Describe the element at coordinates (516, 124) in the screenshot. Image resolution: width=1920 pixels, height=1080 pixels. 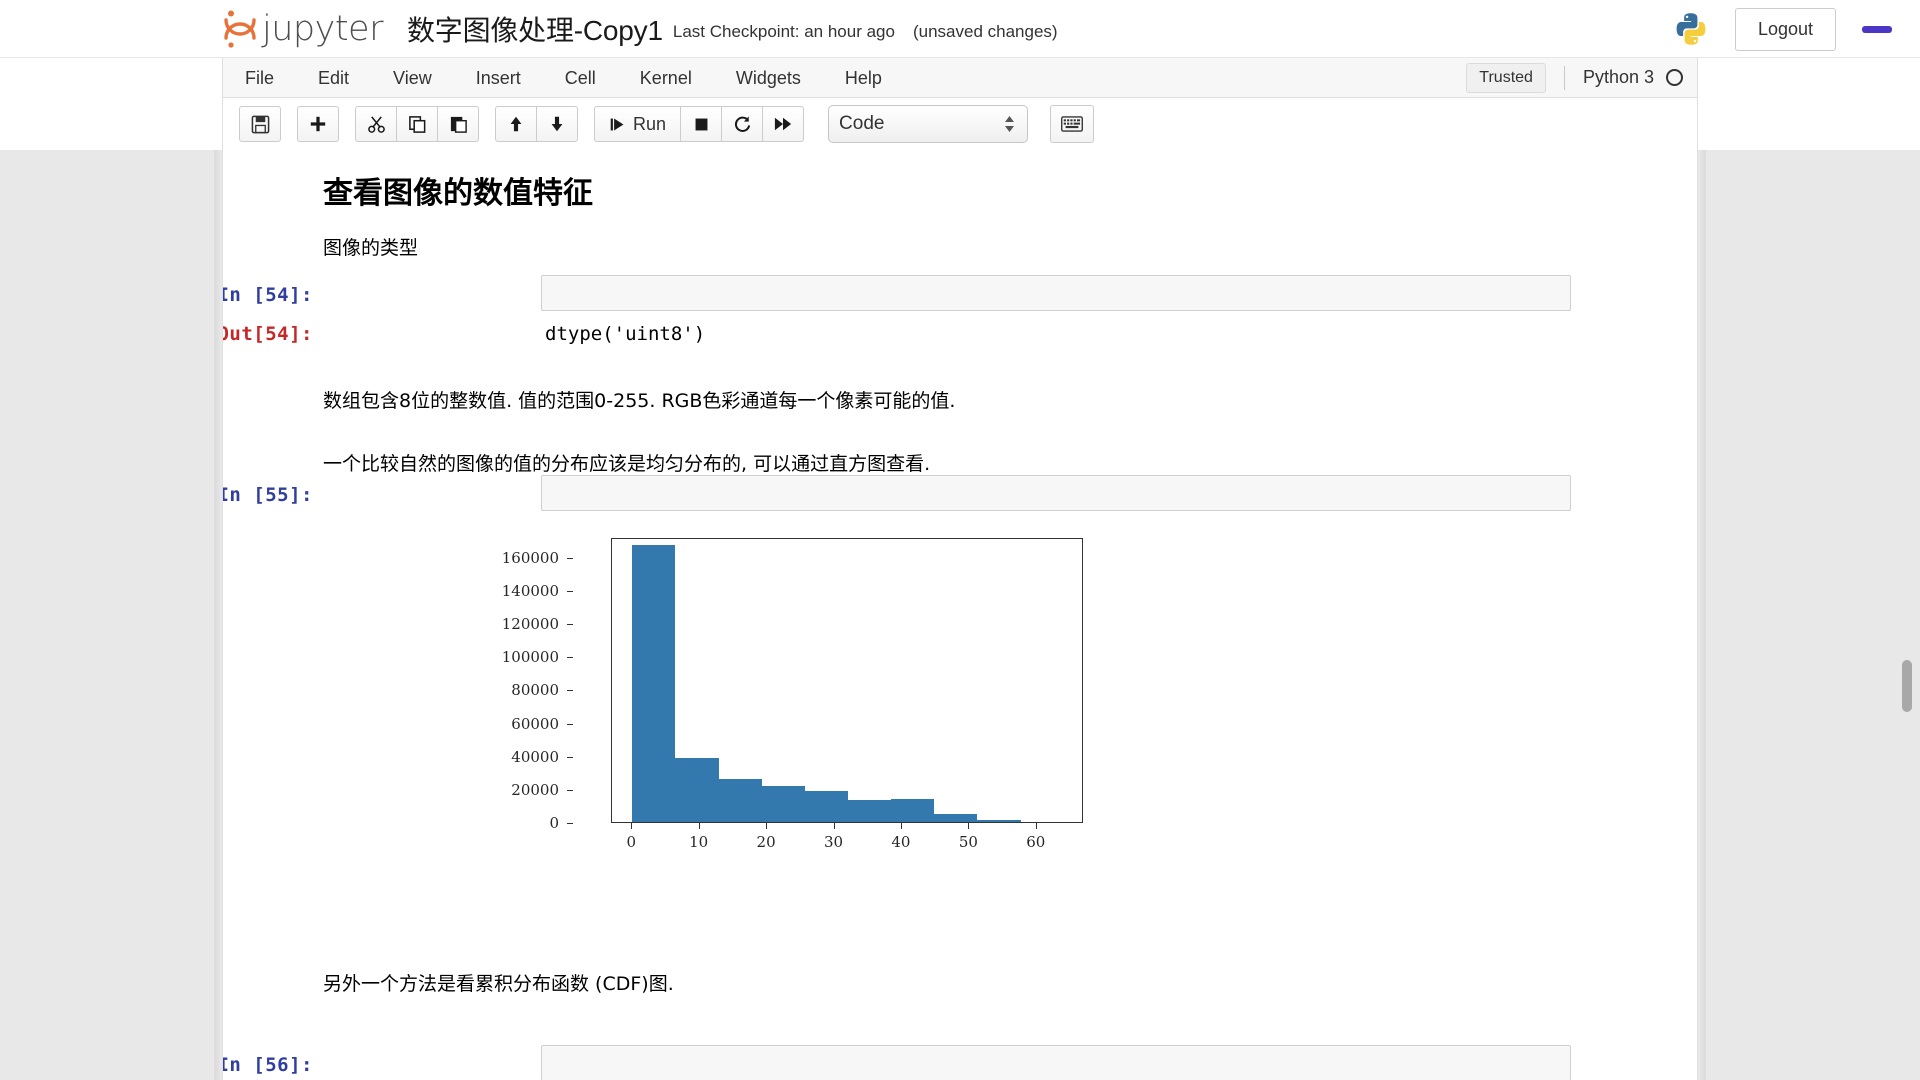
I see `move-cell-up-button` at that location.